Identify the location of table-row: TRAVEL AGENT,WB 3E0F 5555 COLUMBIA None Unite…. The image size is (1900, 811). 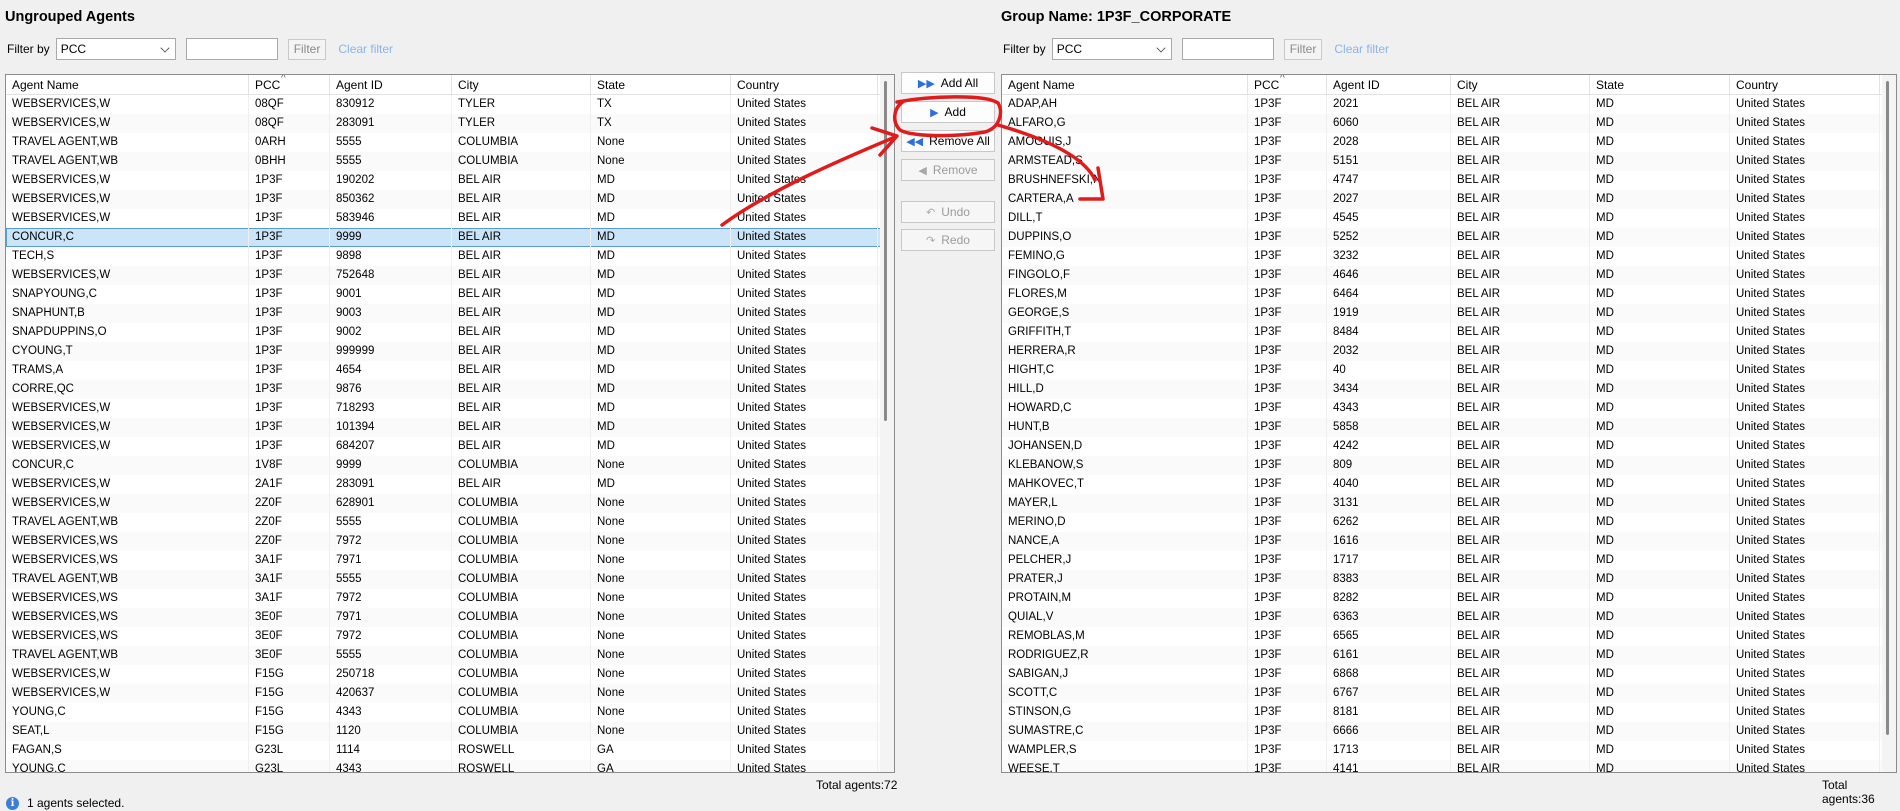
(450, 655).